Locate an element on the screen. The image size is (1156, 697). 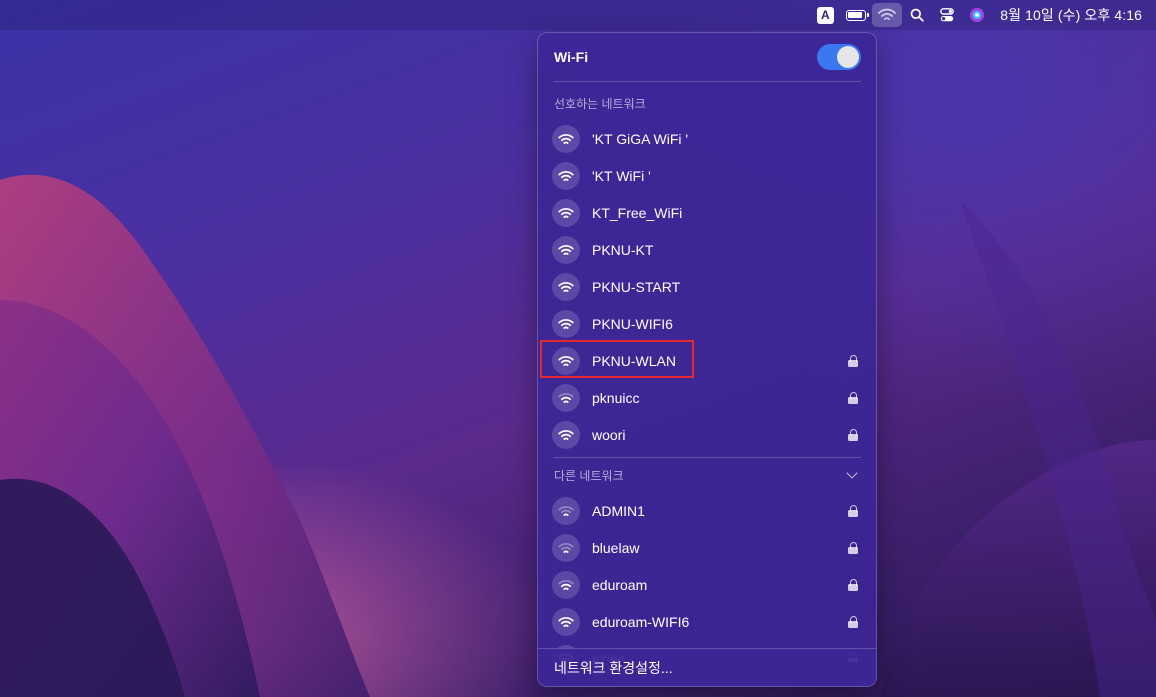
spotlight-menu is located at coordinates (917, 15).